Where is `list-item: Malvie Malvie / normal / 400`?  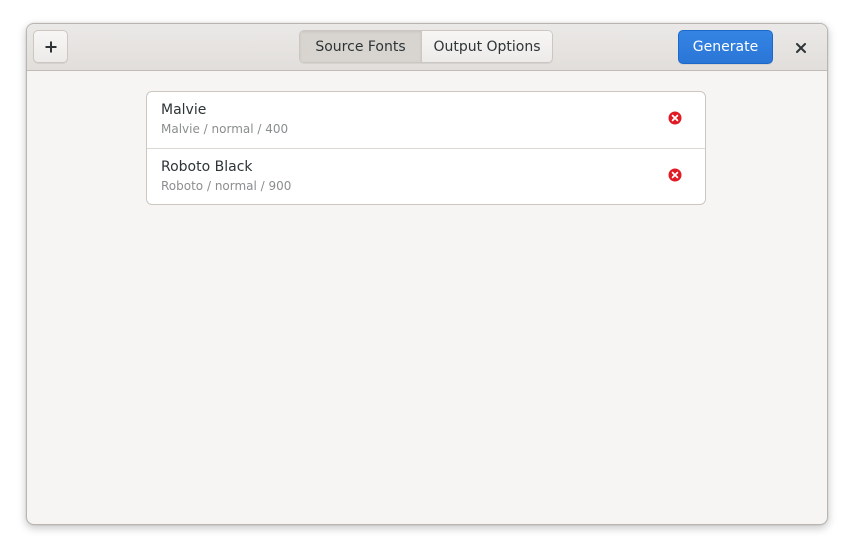
list-item: Malvie Malvie / normal / 400 is located at coordinates (426, 120).